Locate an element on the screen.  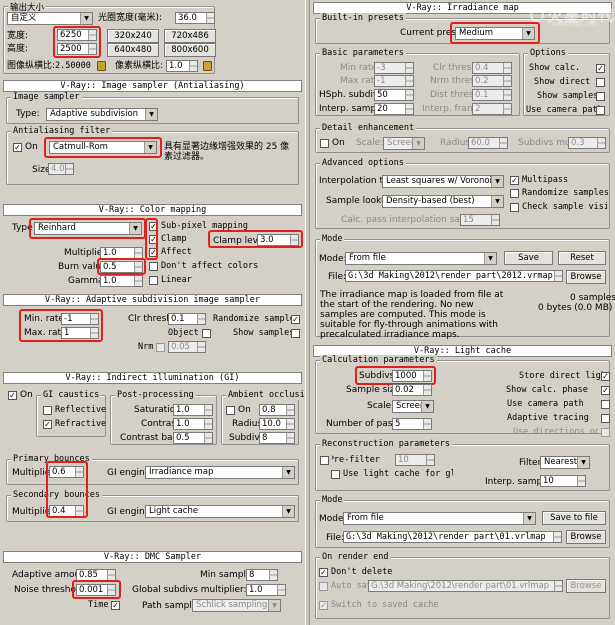
linear-checkbox is located at coordinates (153, 280).